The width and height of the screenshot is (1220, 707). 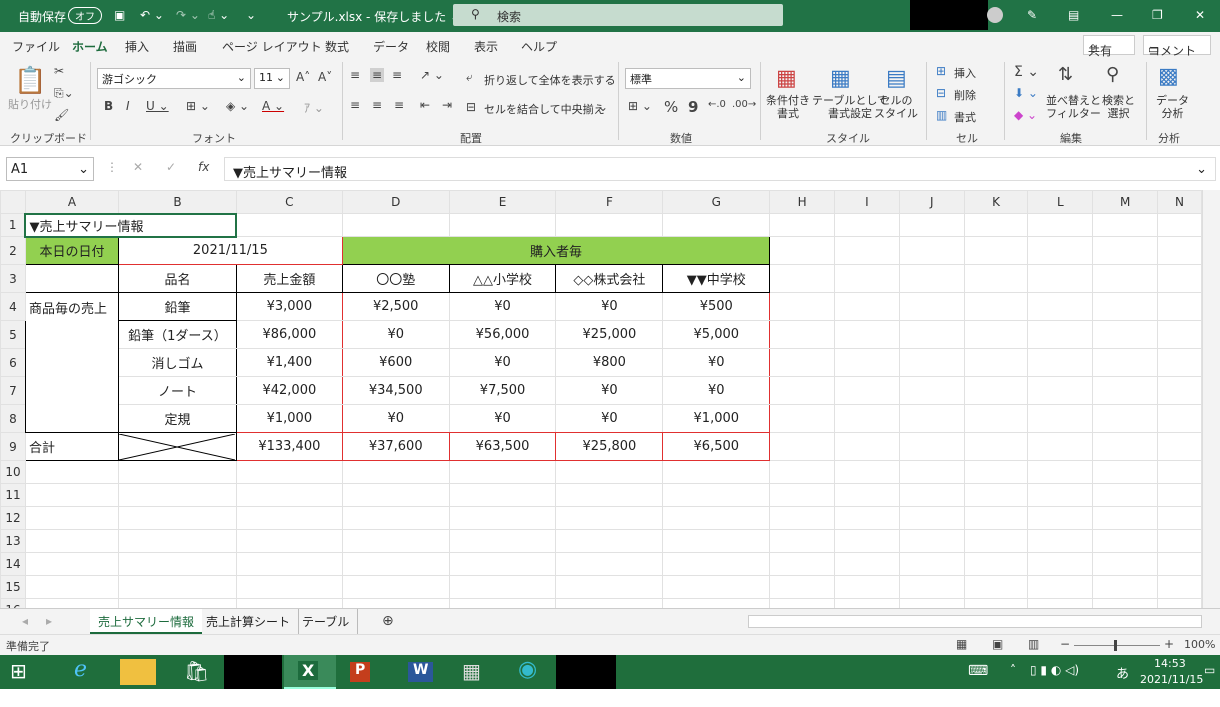 I want to click on horizontal-scrollbar, so click(x=975, y=621).